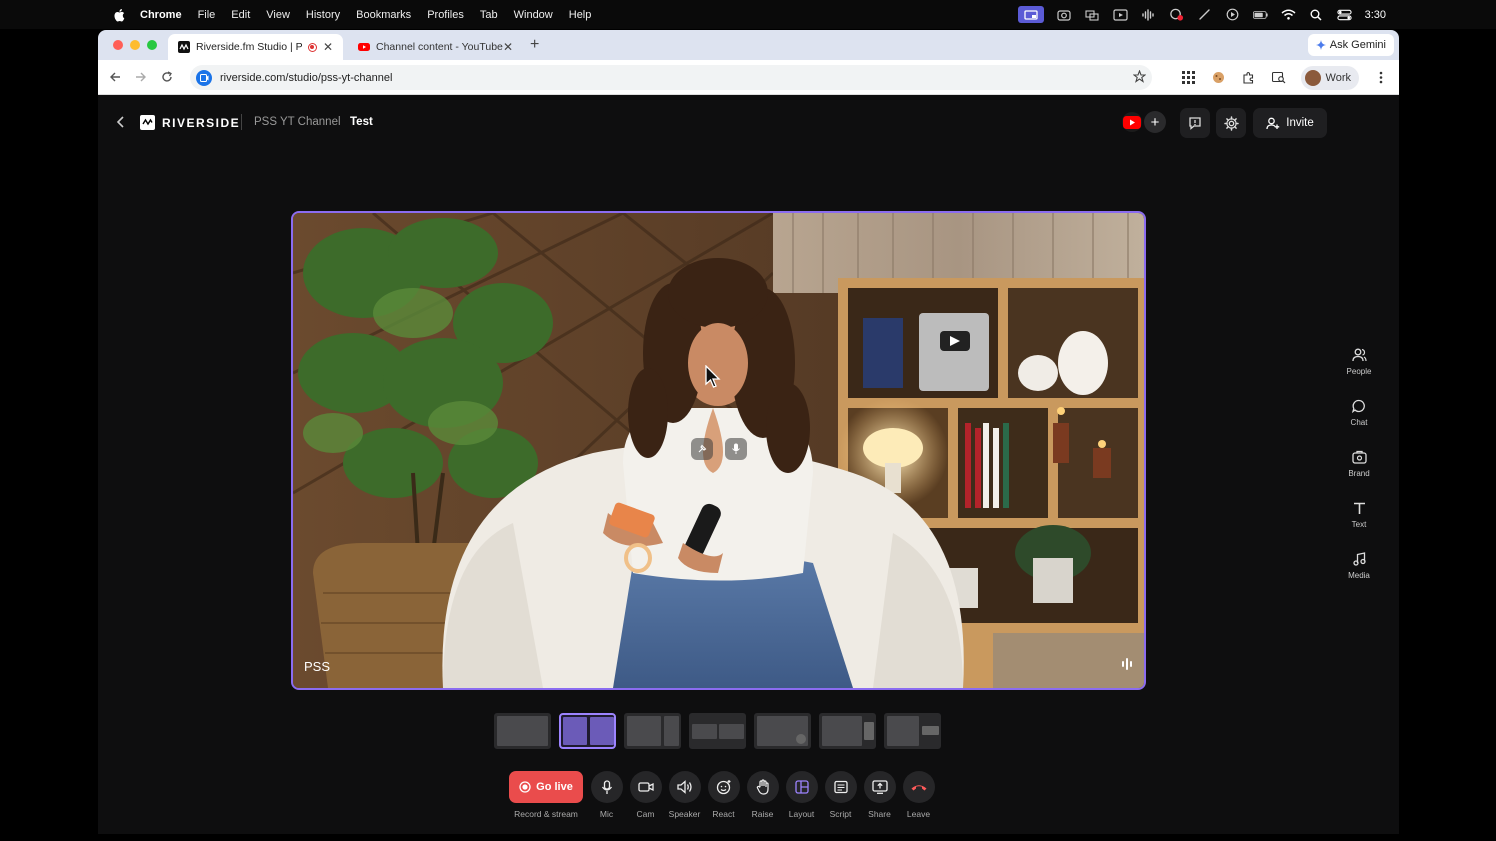 The height and width of the screenshot is (841, 1496). I want to click on ask-gemini-button: Ask Gemini, so click(1350, 45).